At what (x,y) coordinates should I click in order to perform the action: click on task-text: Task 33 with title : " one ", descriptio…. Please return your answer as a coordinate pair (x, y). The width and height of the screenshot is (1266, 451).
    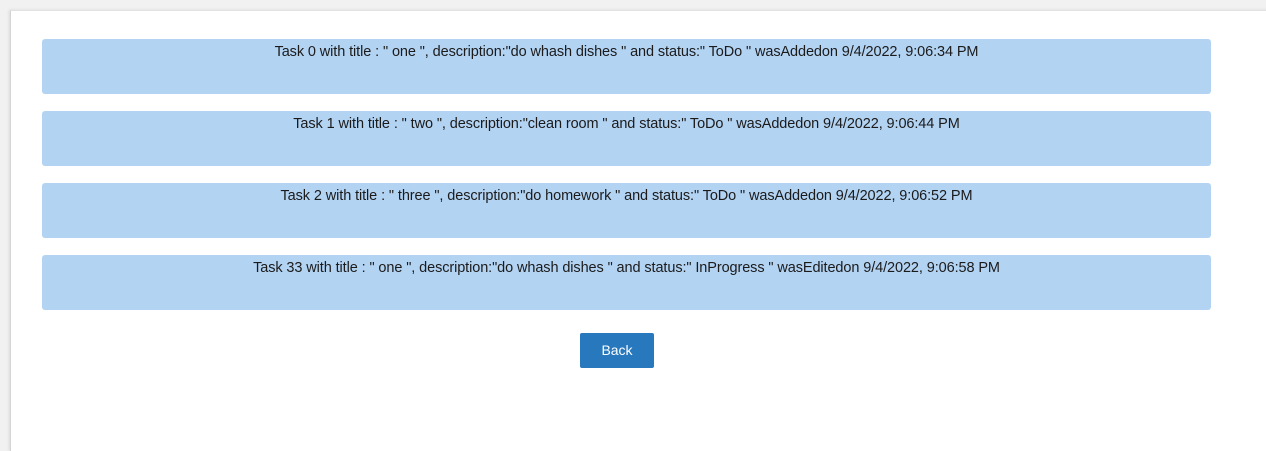
    Looking at the image, I should click on (626, 268).